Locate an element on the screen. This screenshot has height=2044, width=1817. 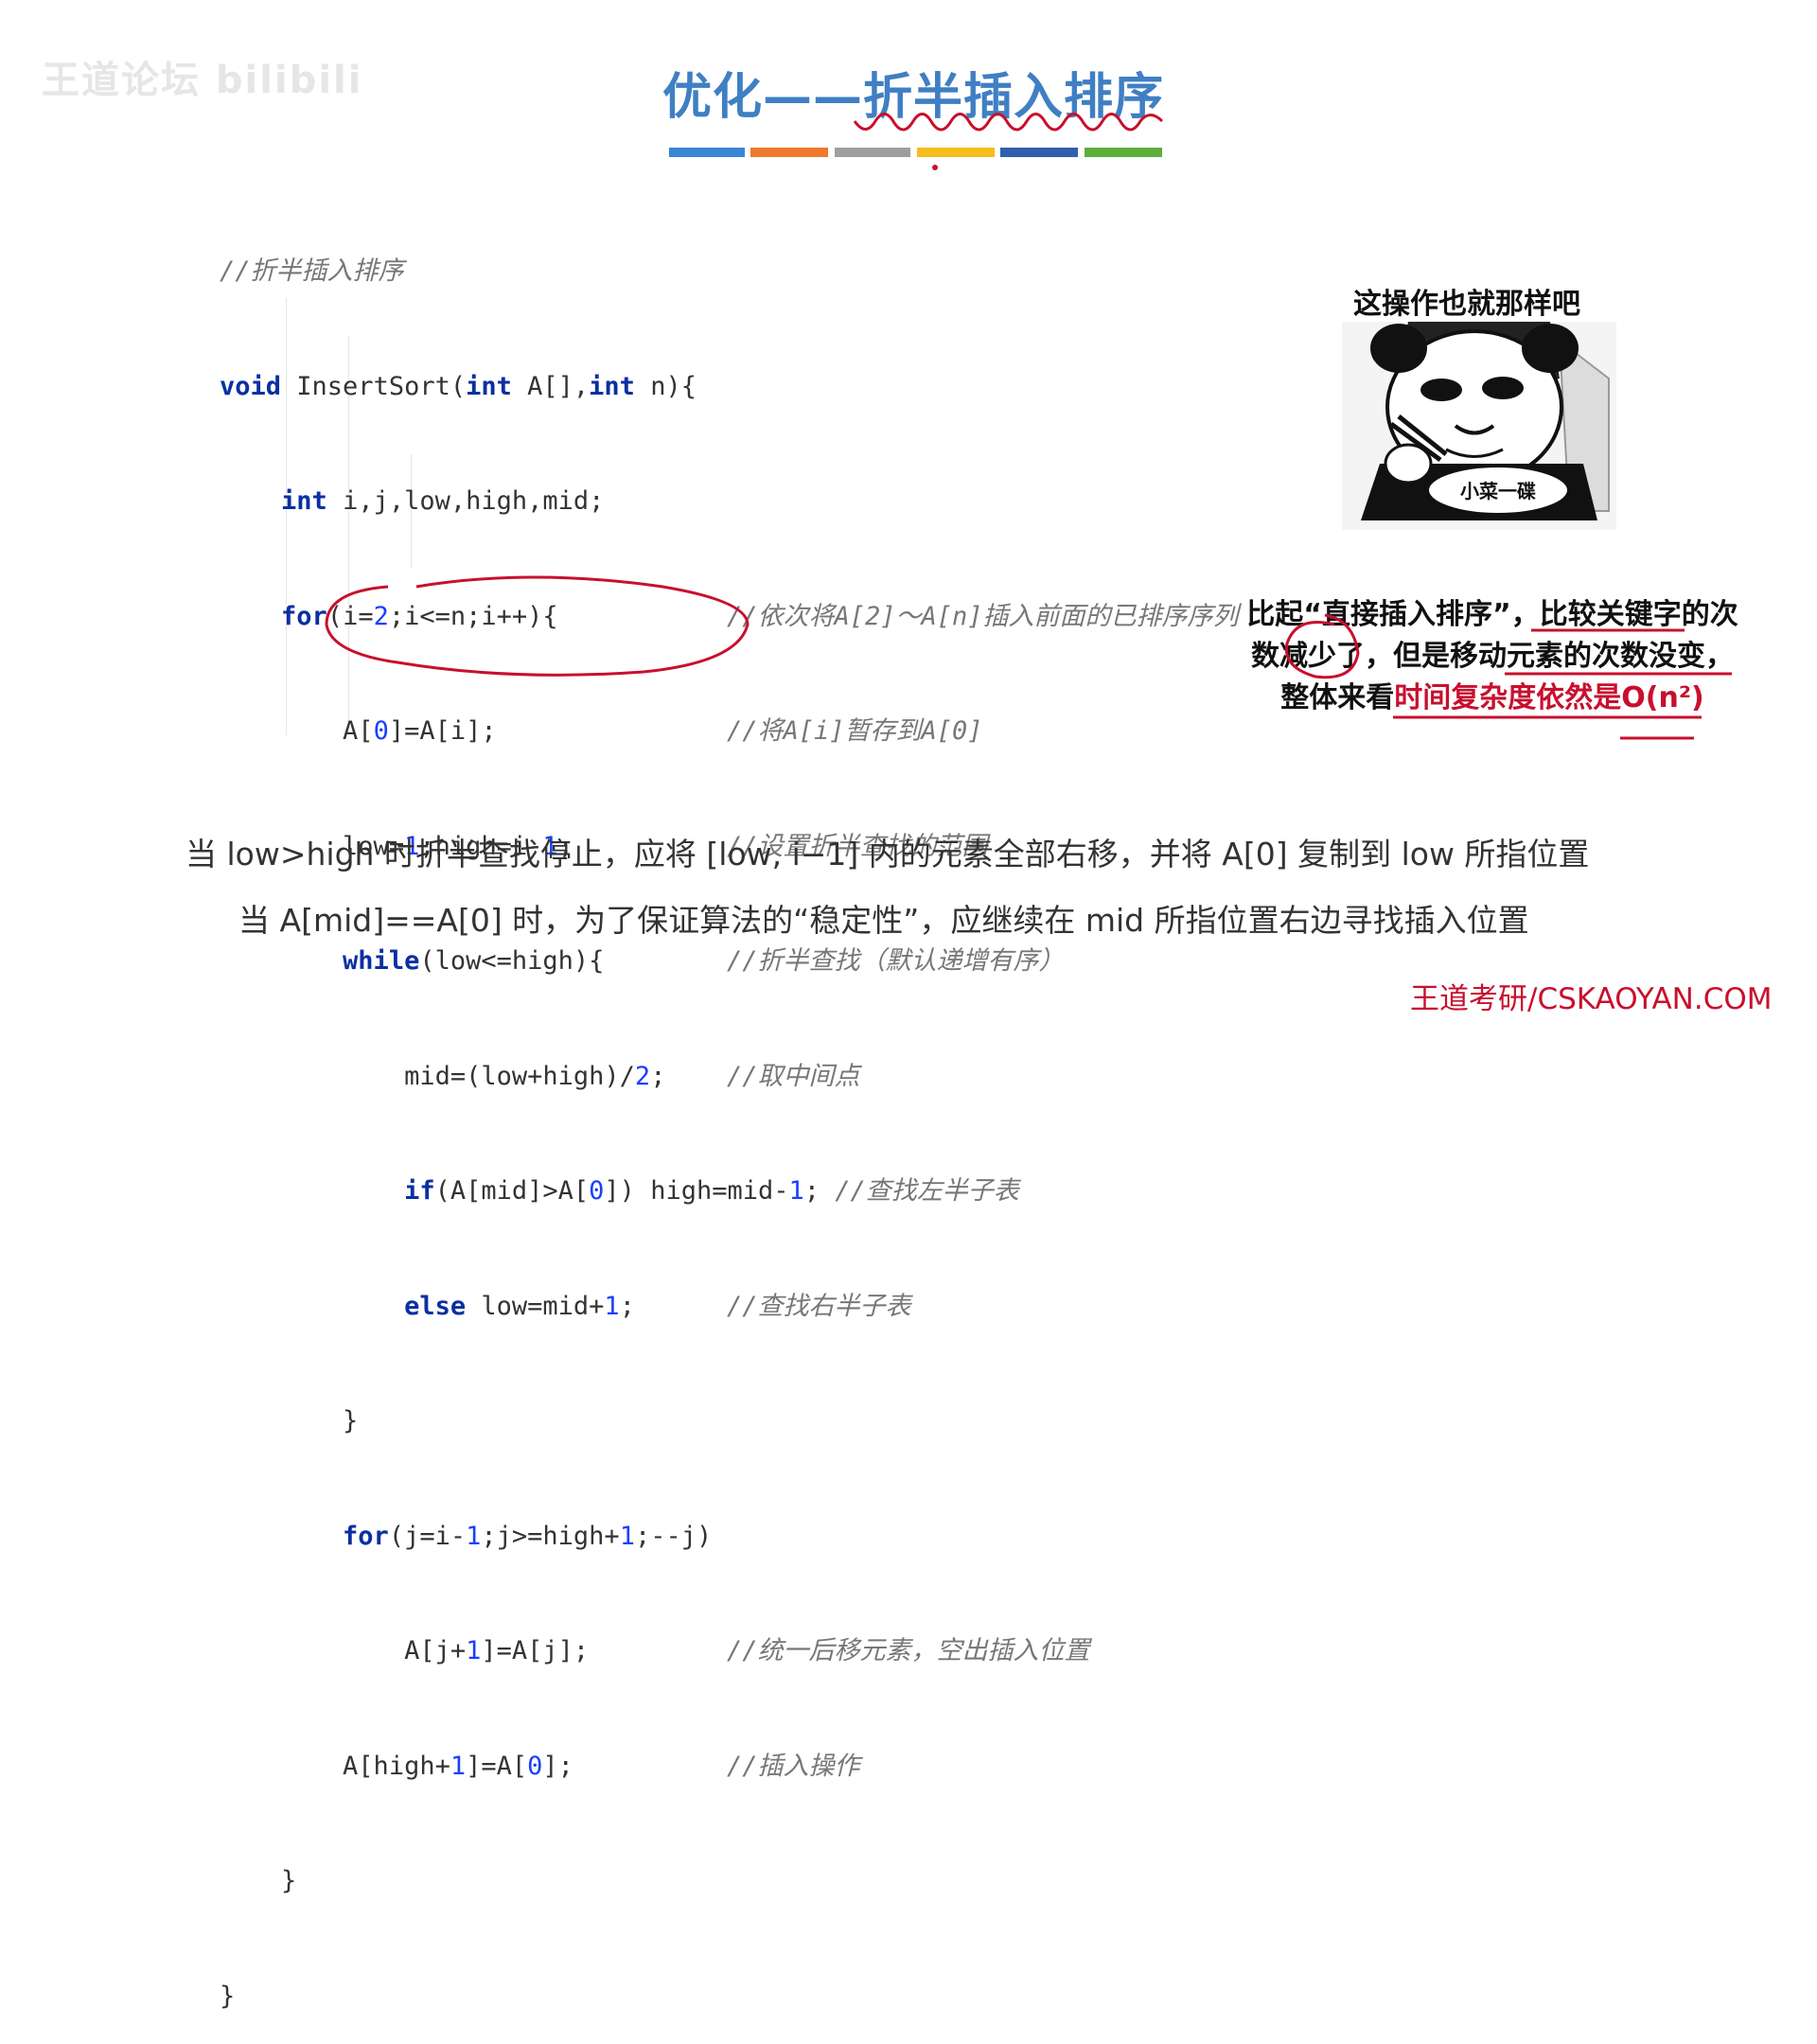
code-text: A[high+ is located at coordinates (396, 1766).